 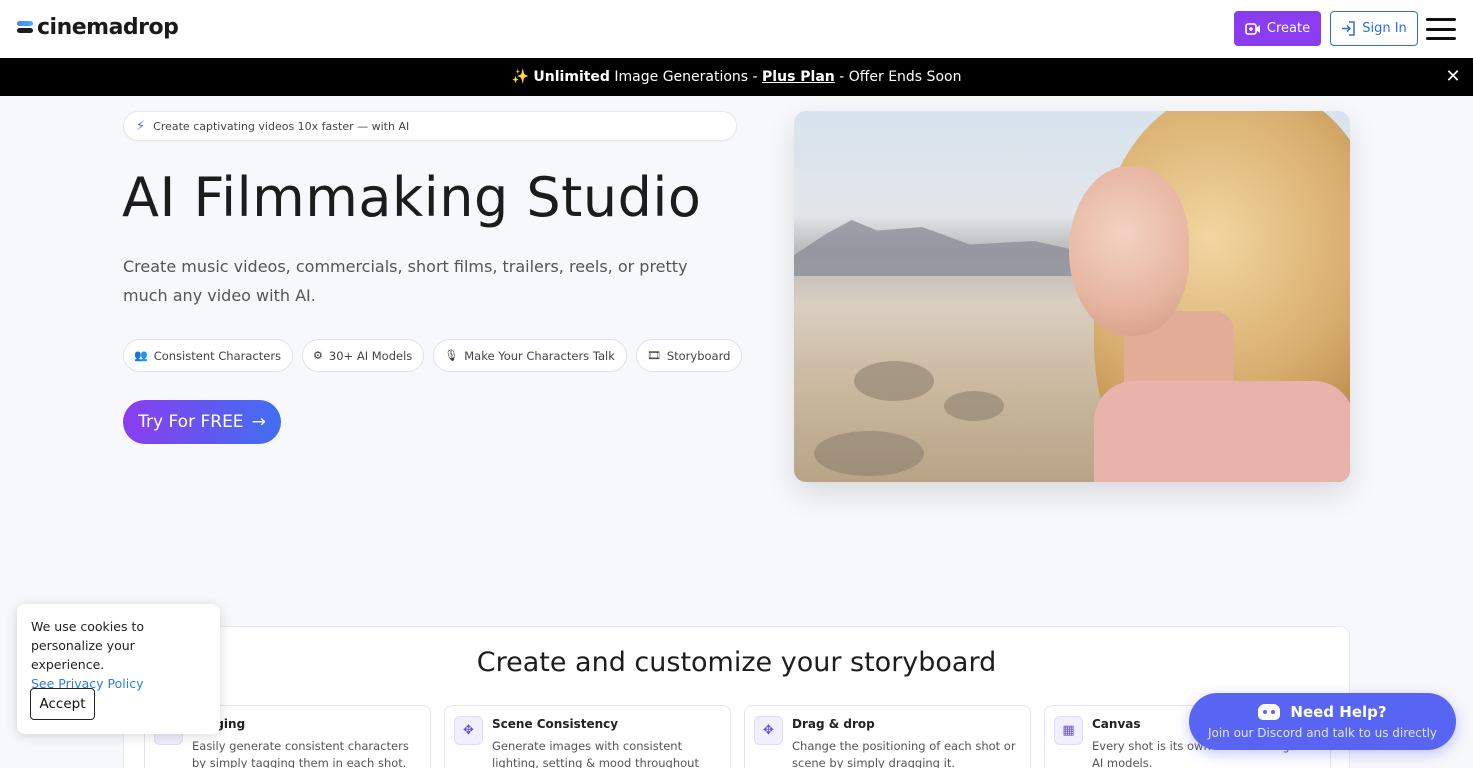 I want to click on feature-pill-consistent-characters: 👥 Consistent Characters, so click(x=208, y=355).